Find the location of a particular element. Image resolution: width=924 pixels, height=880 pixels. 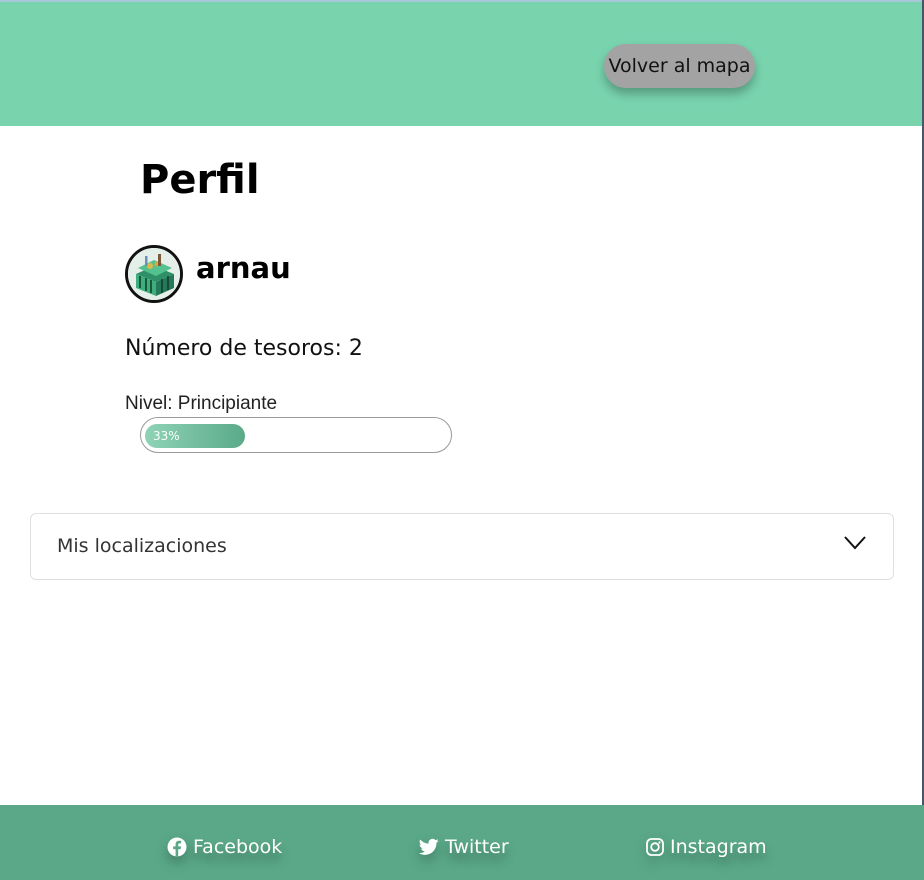

chevron-down-icon is located at coordinates (855, 543).